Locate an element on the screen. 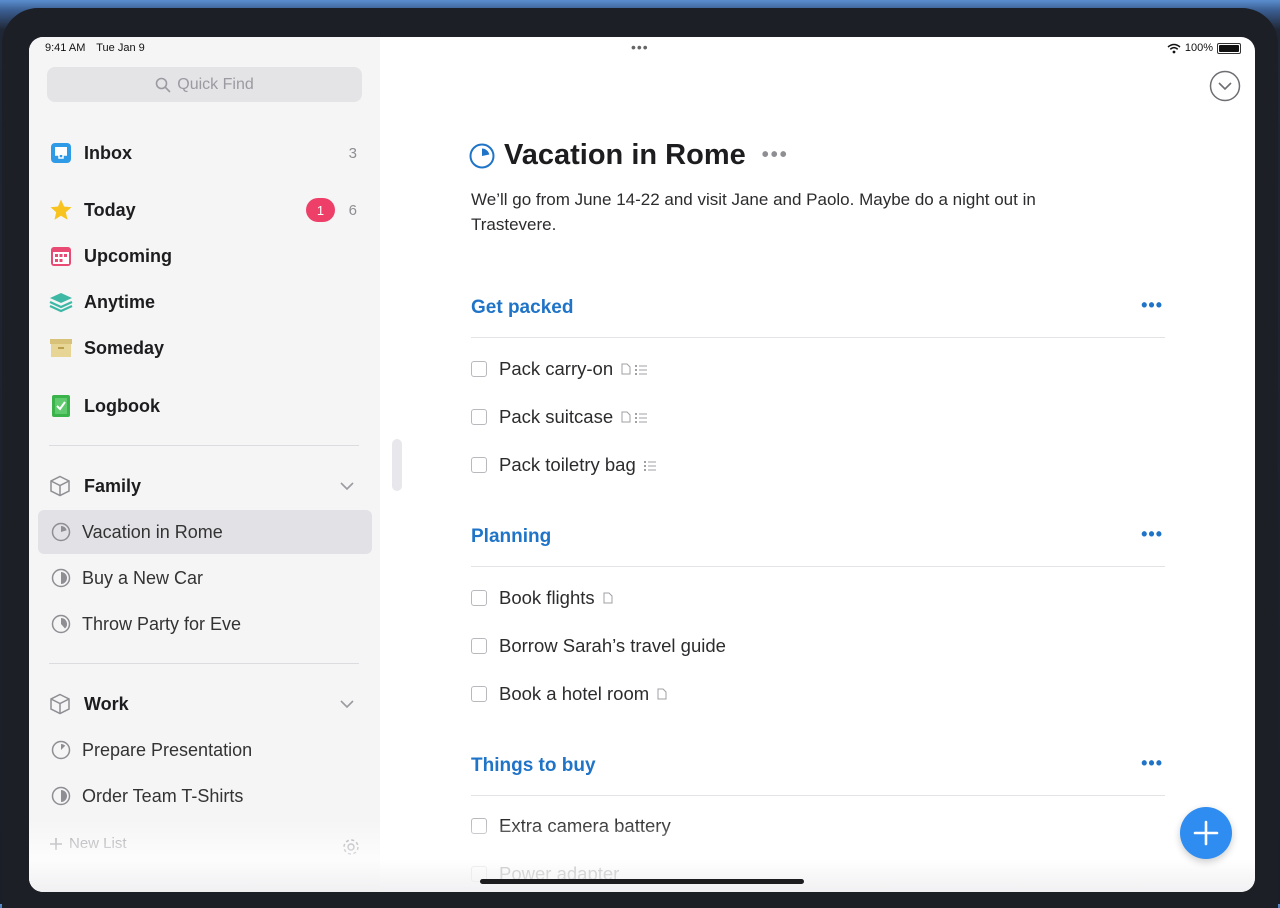 The image size is (1280, 908). collapse-chevron-button is located at coordinates (1225, 86).